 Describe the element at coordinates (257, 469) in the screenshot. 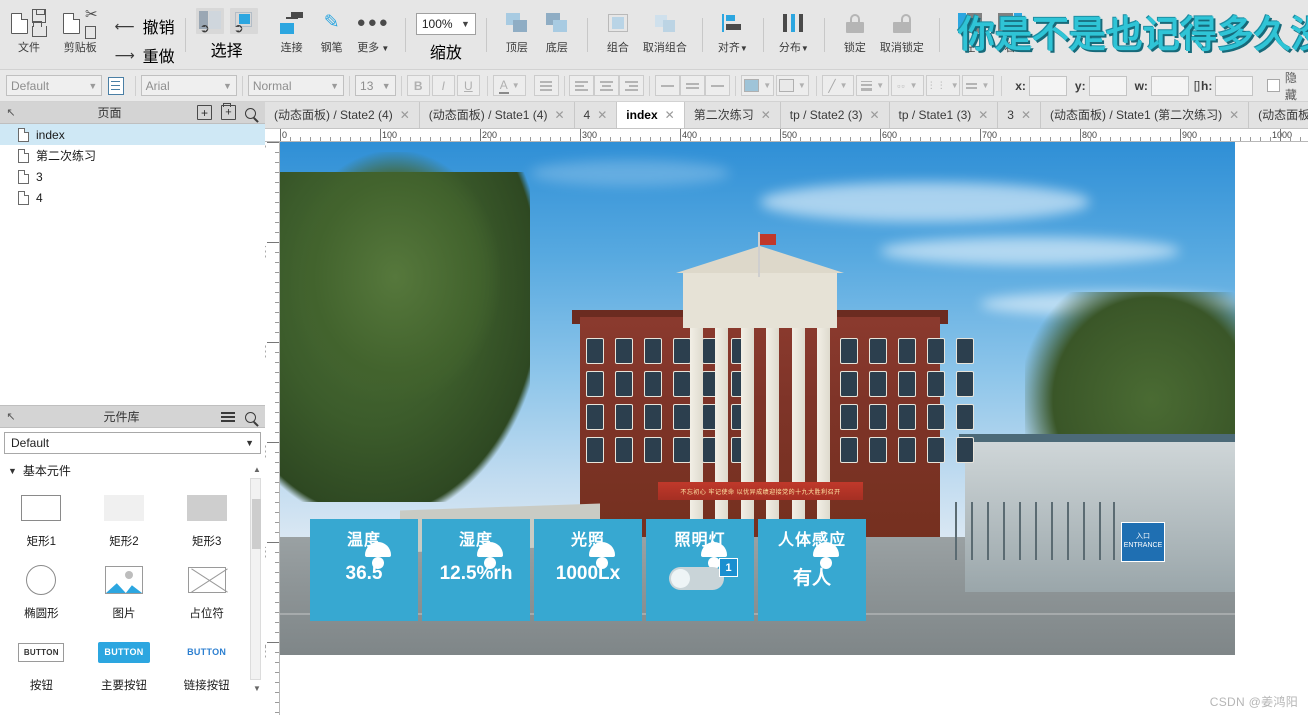

I see `scroll-up-icon: ▲` at that location.